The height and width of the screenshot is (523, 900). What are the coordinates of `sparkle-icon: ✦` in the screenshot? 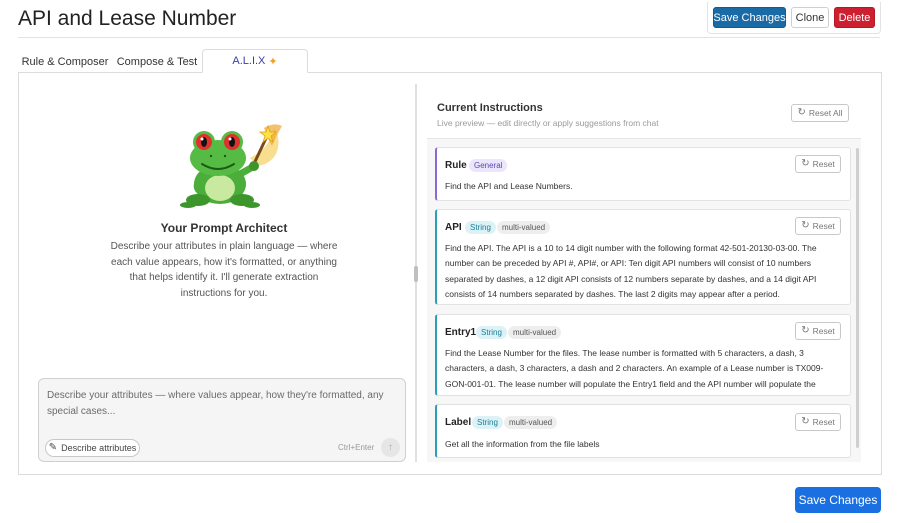 It's located at (273, 61).